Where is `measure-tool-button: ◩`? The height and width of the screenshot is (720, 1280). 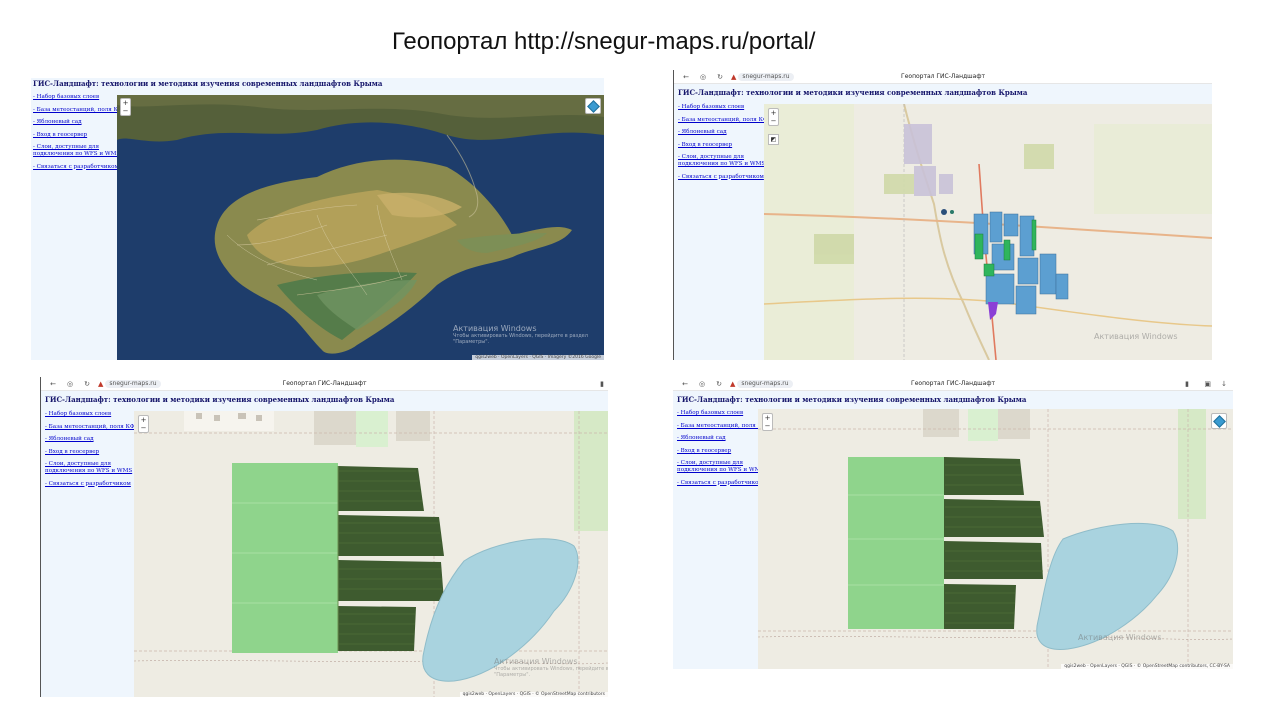 measure-tool-button: ◩ is located at coordinates (773, 139).